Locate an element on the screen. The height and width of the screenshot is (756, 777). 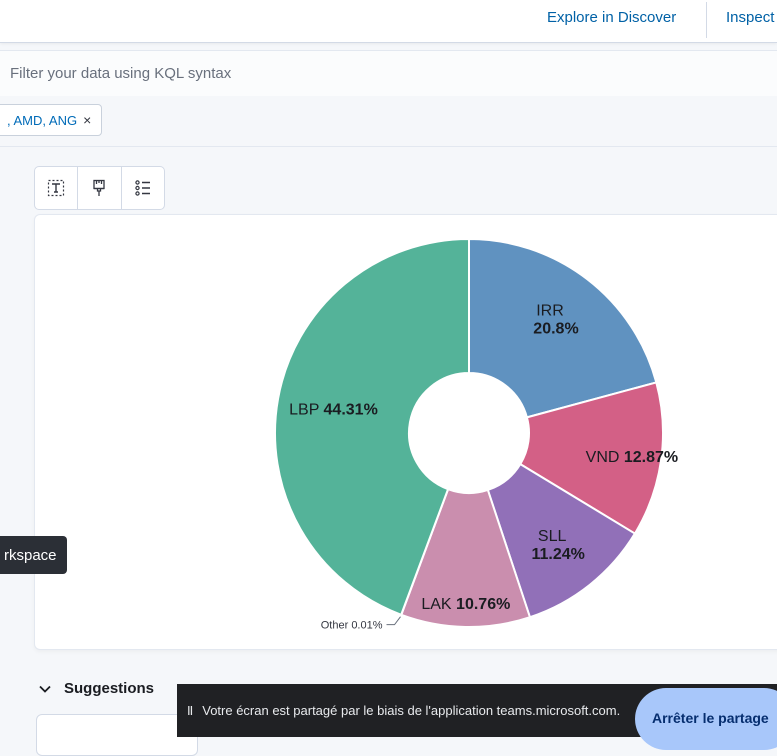
stop-sharing-label: Arrêter le partage is located at coordinates (710, 718).